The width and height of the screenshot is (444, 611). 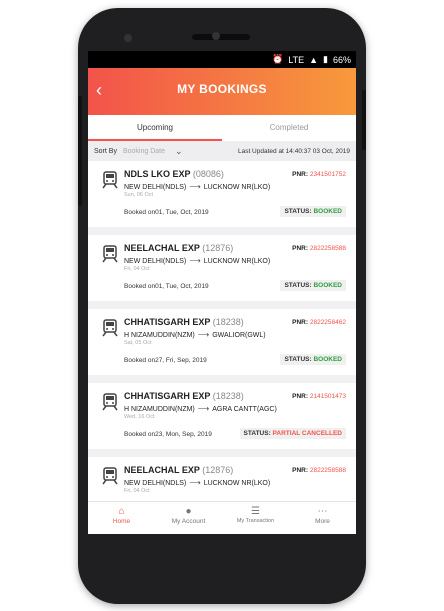 What do you see at coordinates (289, 128) in the screenshot?
I see `tab-completed: Completed` at bounding box center [289, 128].